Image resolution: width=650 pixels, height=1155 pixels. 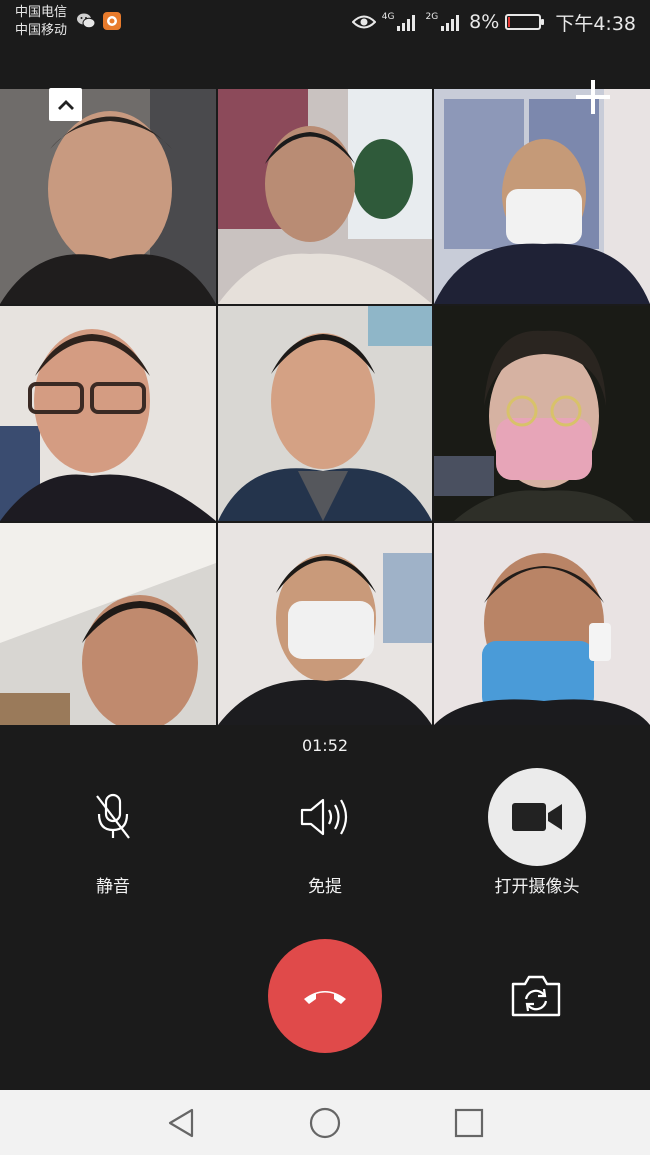 What do you see at coordinates (388, 17) in the screenshot?
I see `network-type-1: 4G` at bounding box center [388, 17].